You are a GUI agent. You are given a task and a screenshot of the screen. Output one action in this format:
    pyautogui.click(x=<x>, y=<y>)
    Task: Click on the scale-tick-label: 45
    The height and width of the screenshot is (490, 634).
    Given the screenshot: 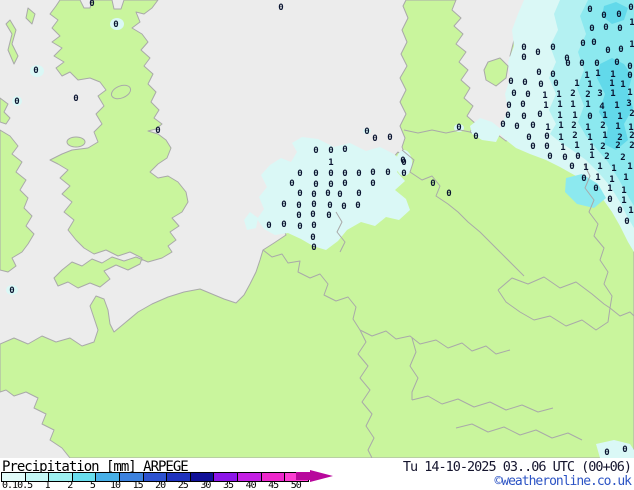 What is the action you would take?
    pyautogui.click(x=273, y=485)
    